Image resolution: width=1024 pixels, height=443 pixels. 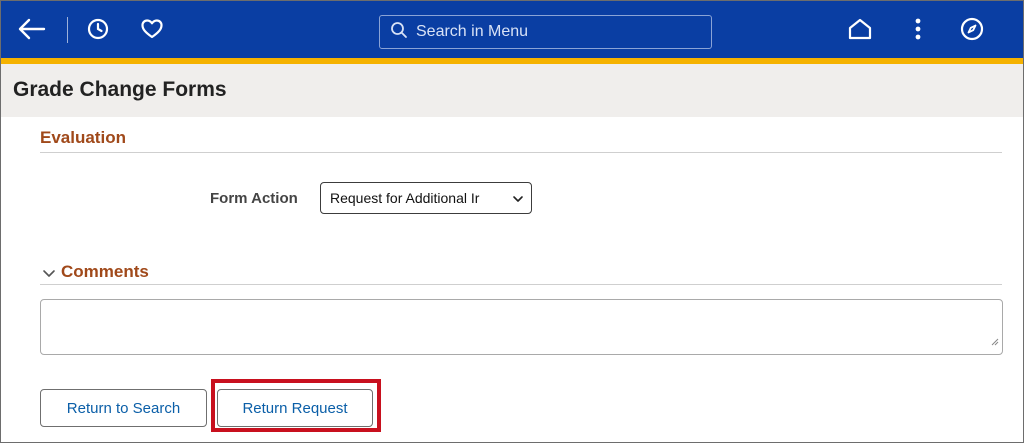 What do you see at coordinates (98, 29) in the screenshot?
I see `history-icon` at bounding box center [98, 29].